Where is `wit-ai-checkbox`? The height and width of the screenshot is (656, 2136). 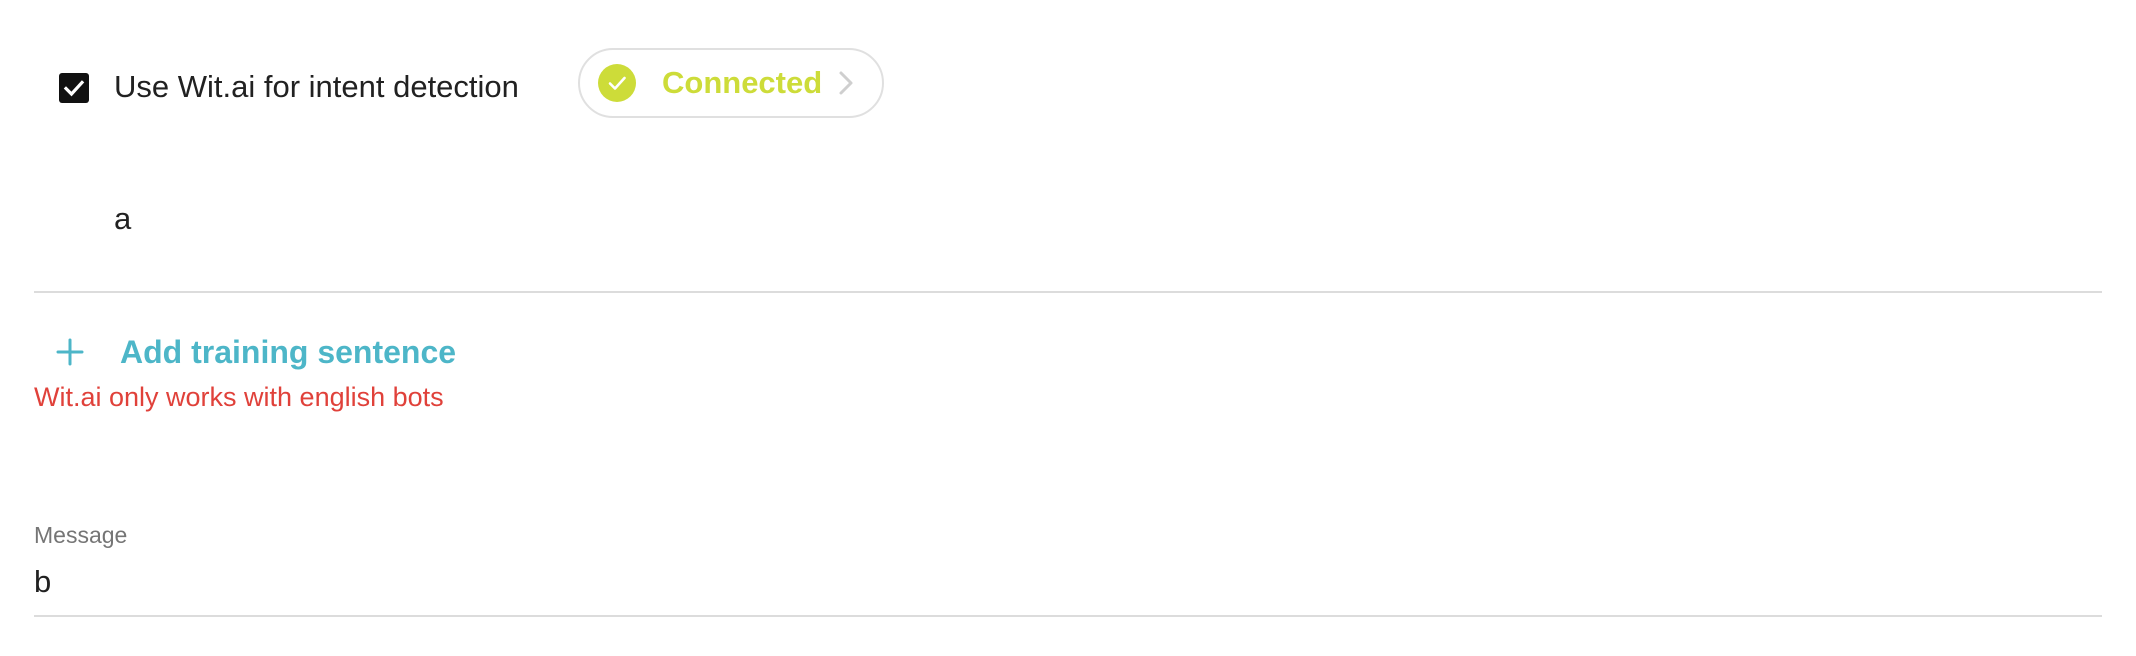 wit-ai-checkbox is located at coordinates (74, 88).